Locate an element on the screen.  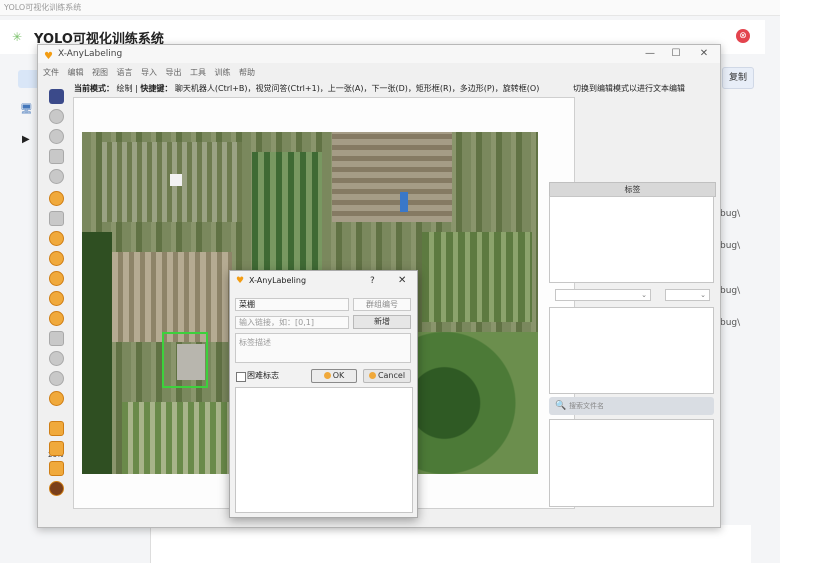
open-folder-icon is located at coordinates (56, 96).